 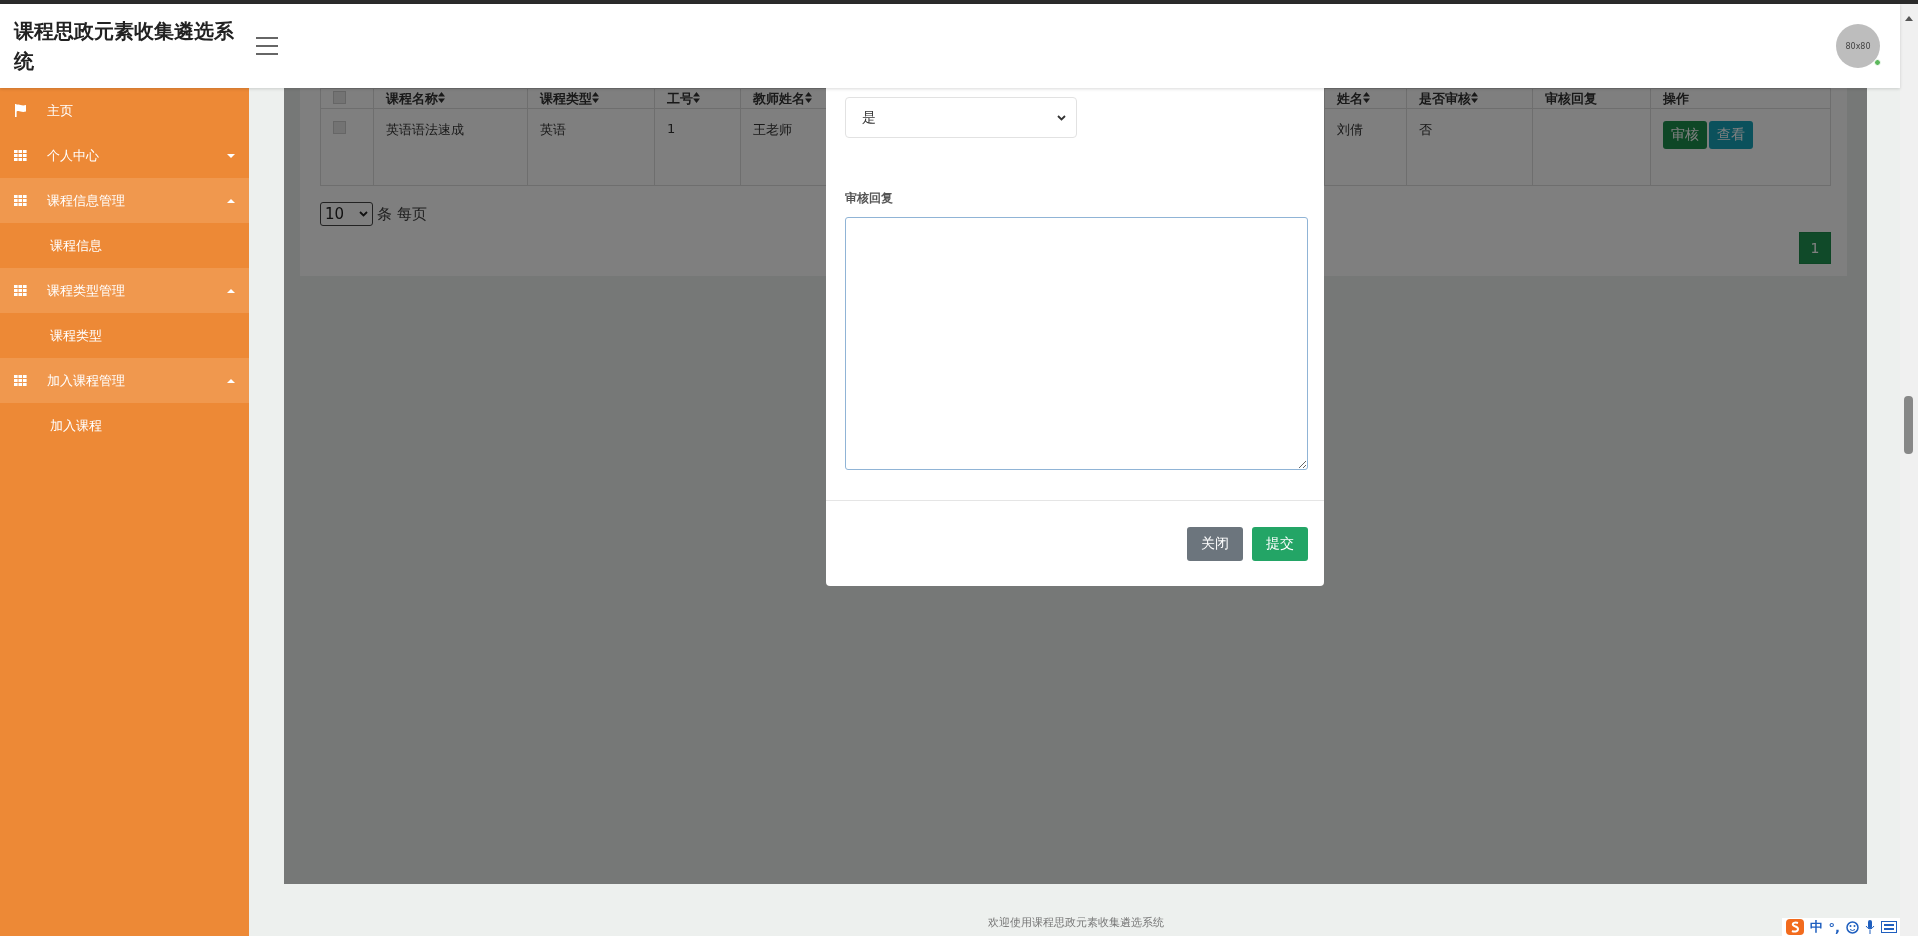 I want to click on app-title: 课程思政元素收集遴选系统, so click(x=124, y=46).